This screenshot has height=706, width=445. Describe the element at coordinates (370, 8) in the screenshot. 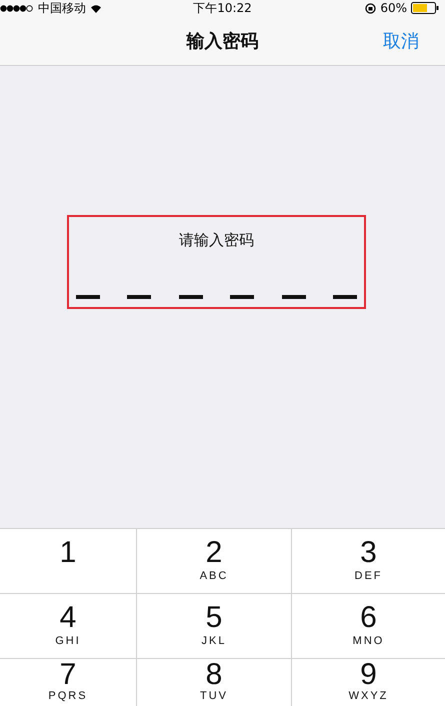

I see `rotation-lock-icon` at that location.